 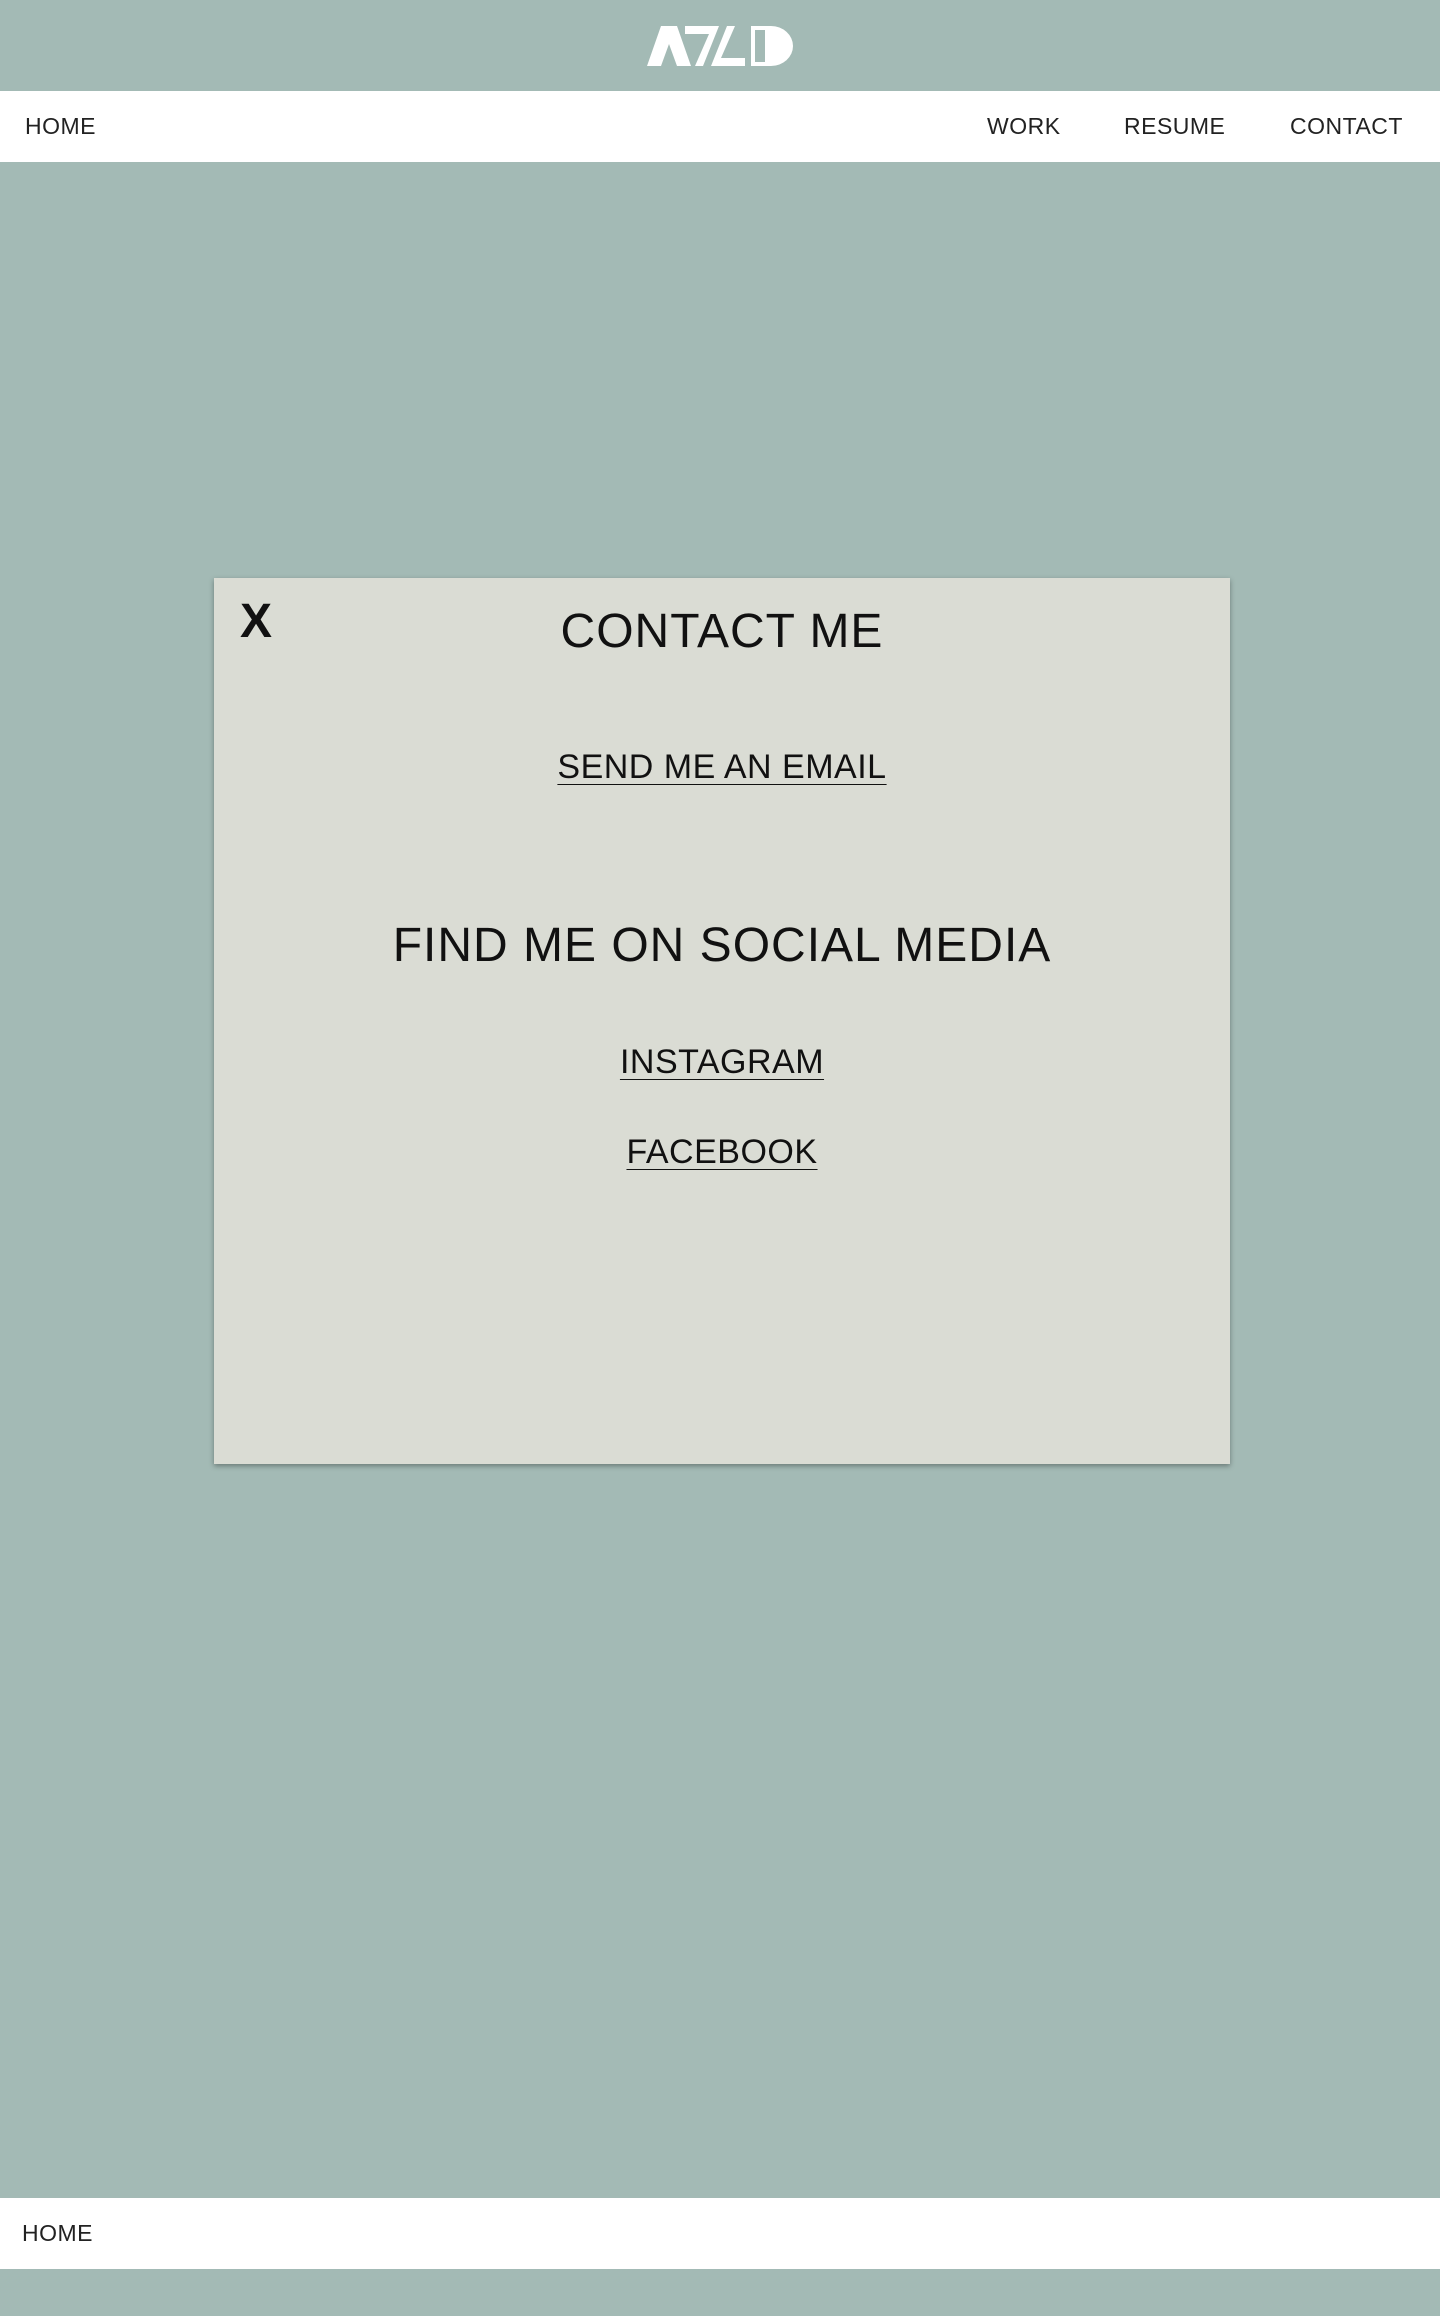 I want to click on site-logo-bar, so click(x=720, y=45).